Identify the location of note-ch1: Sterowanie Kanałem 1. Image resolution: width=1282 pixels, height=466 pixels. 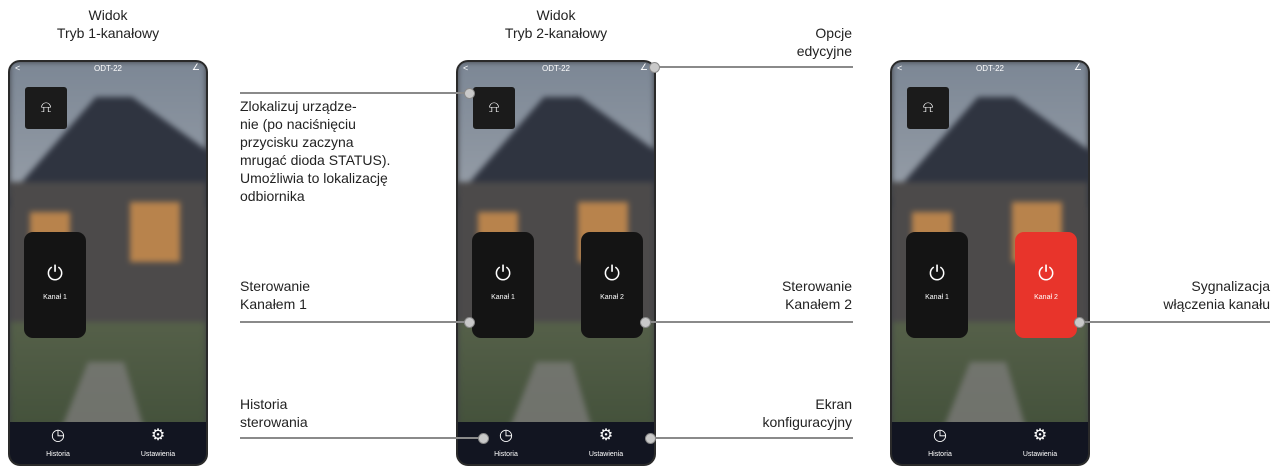
(300, 295).